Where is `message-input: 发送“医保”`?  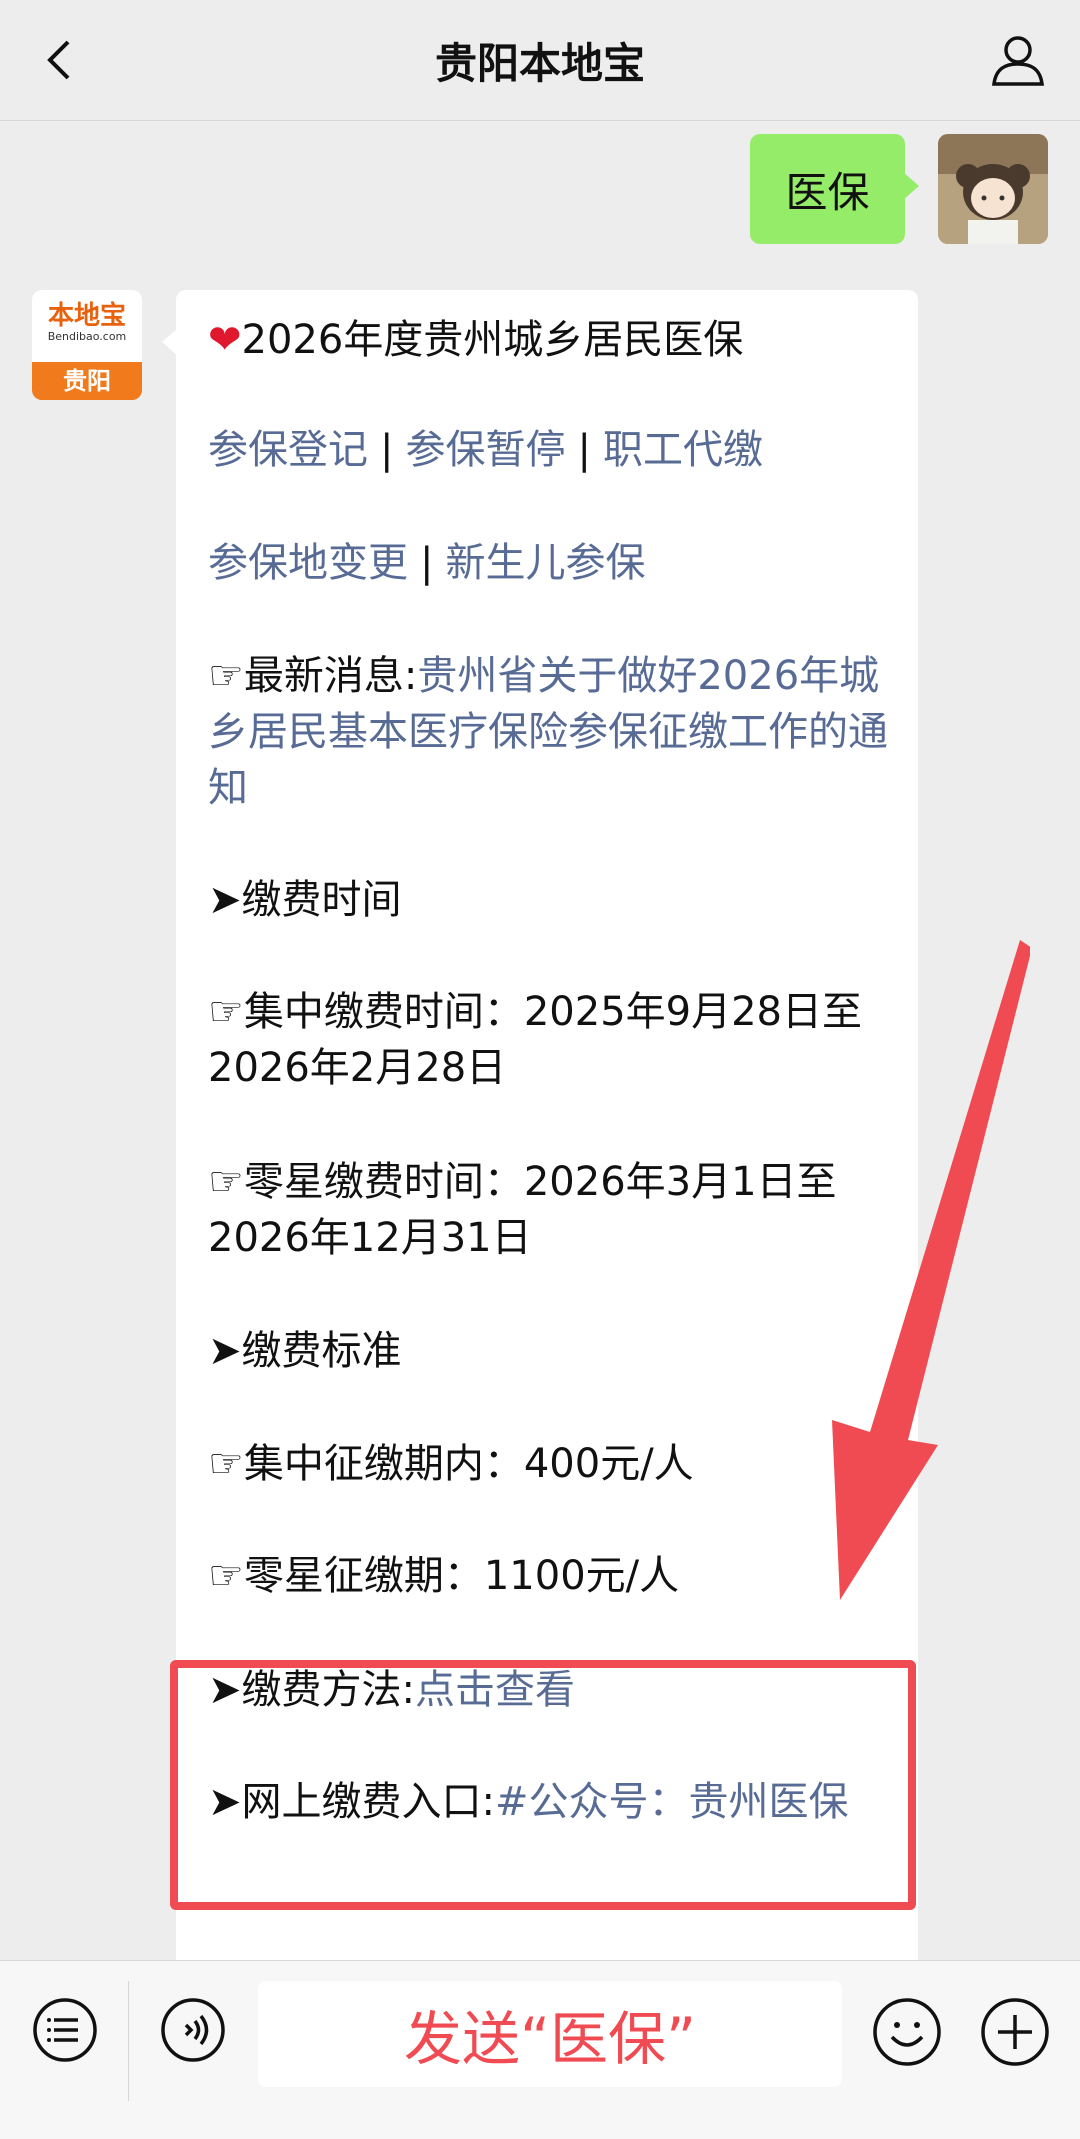 message-input: 发送“医保” is located at coordinates (550, 2034).